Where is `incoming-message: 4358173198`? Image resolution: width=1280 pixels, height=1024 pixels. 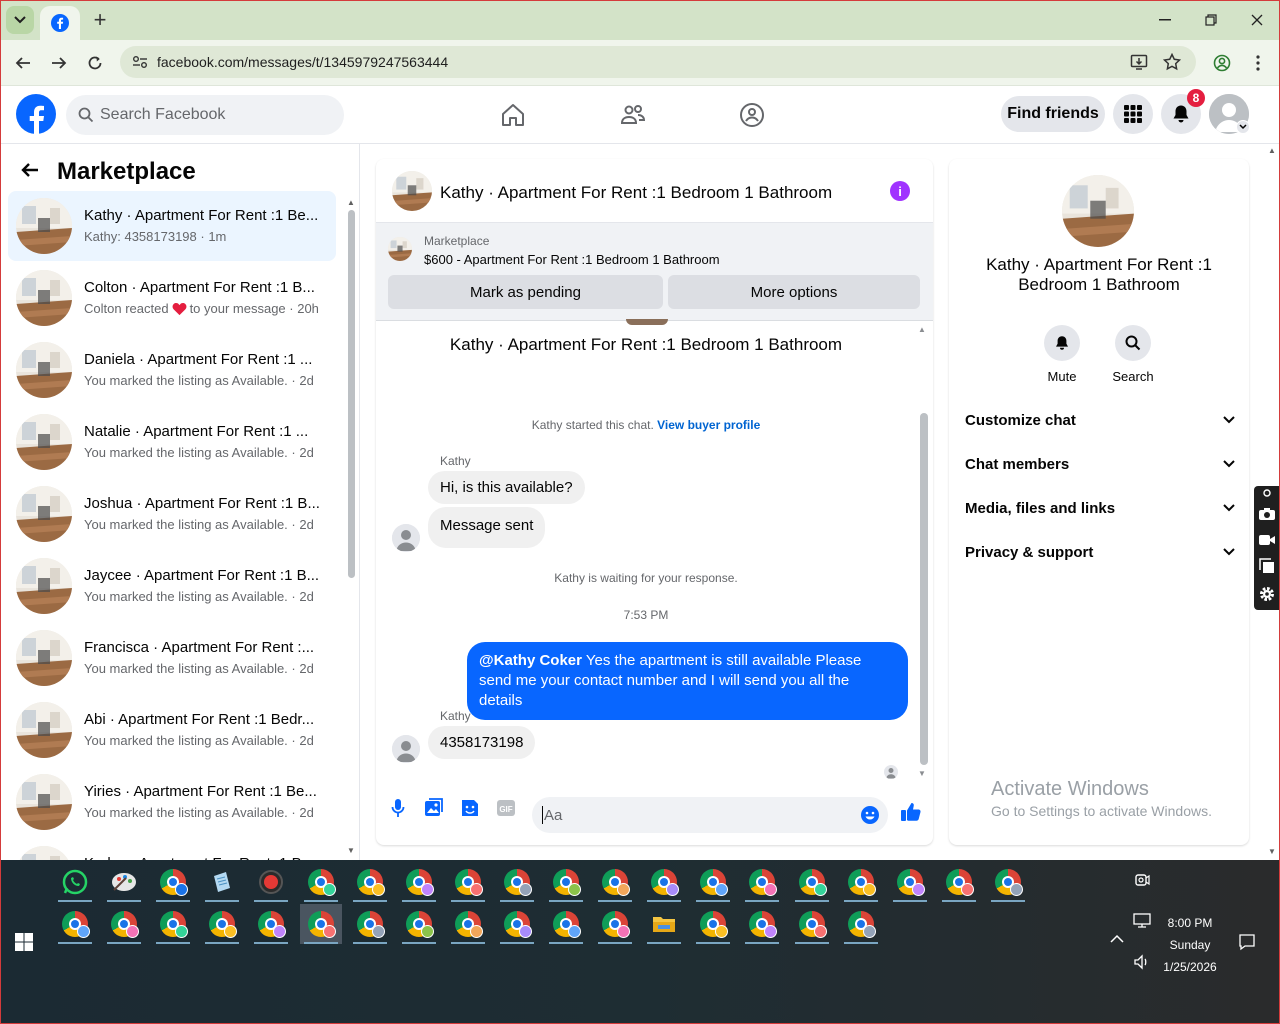
incoming-message: 4358173198 is located at coordinates (482, 742).